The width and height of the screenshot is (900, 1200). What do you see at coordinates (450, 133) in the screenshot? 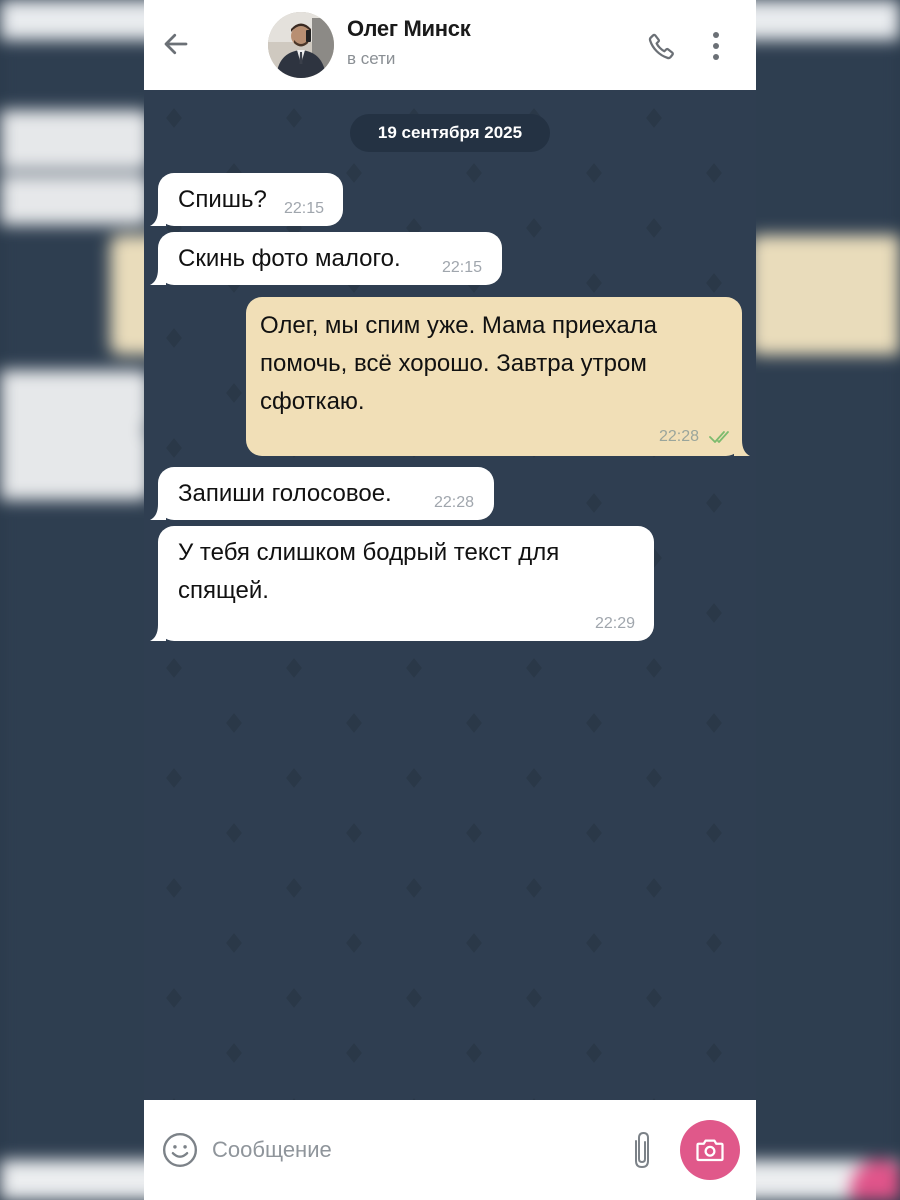
I see `date-separator: 19 сентября 2025` at bounding box center [450, 133].